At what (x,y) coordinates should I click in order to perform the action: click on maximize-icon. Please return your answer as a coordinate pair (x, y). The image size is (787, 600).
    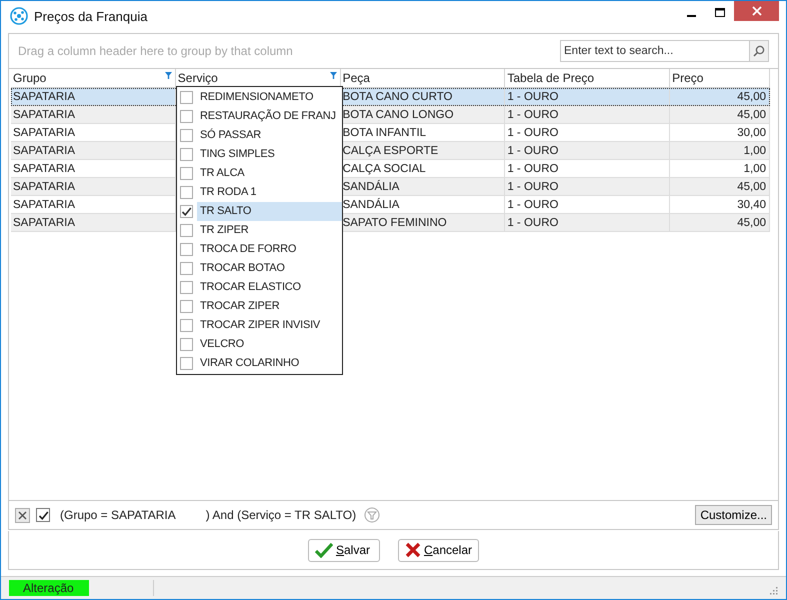
    Looking at the image, I should click on (720, 13).